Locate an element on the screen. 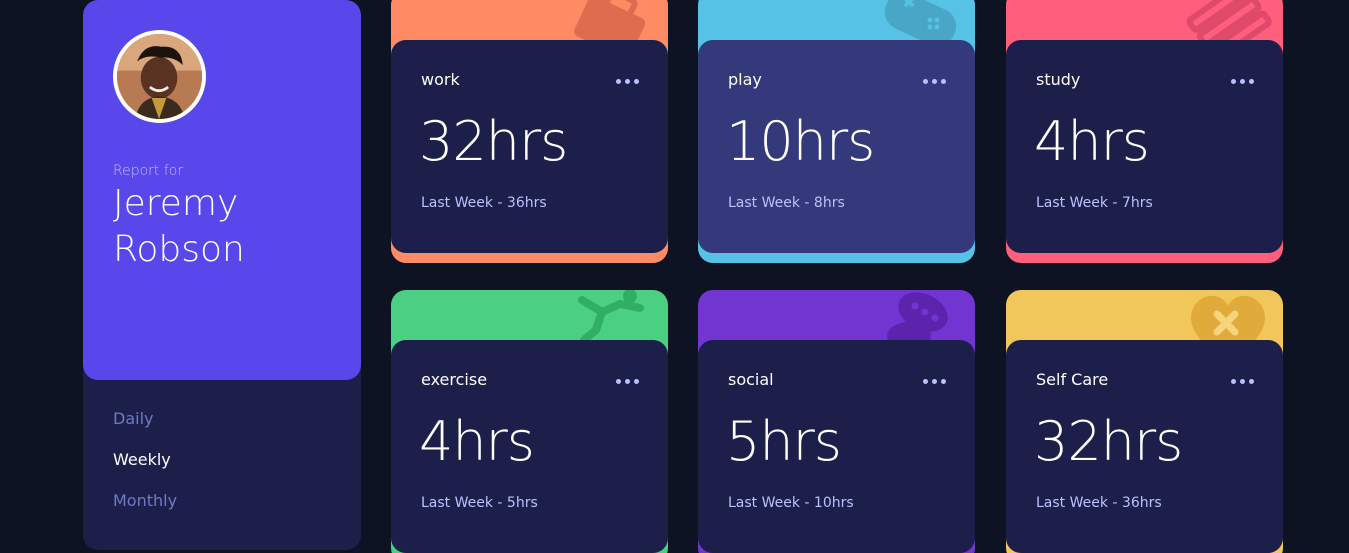  report-for-label: Report for is located at coordinates (148, 171).